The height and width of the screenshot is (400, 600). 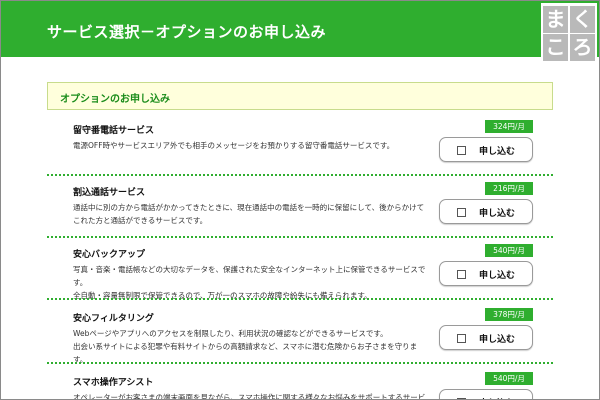 I want to click on logo-tile: ろ, so click(x=582, y=47).